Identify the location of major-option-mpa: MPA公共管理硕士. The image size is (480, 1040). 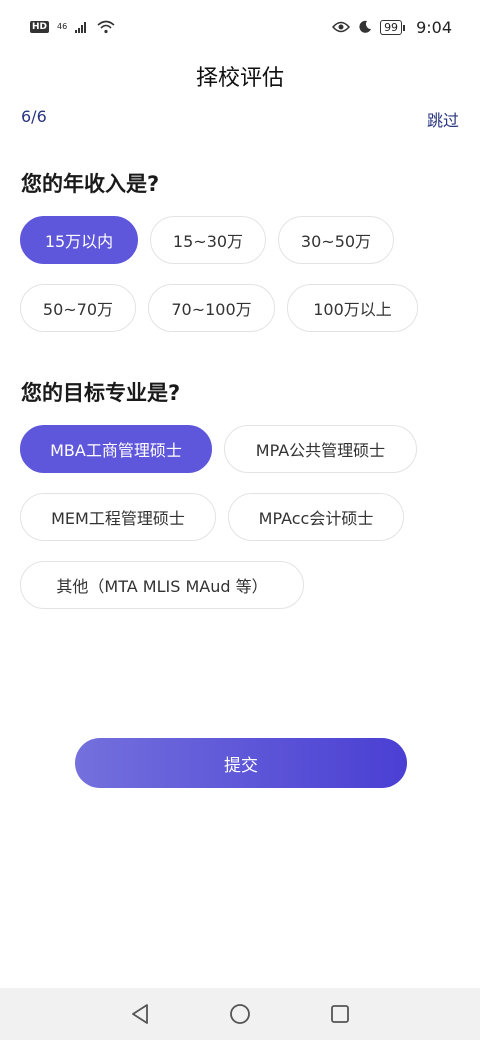
(320, 449).